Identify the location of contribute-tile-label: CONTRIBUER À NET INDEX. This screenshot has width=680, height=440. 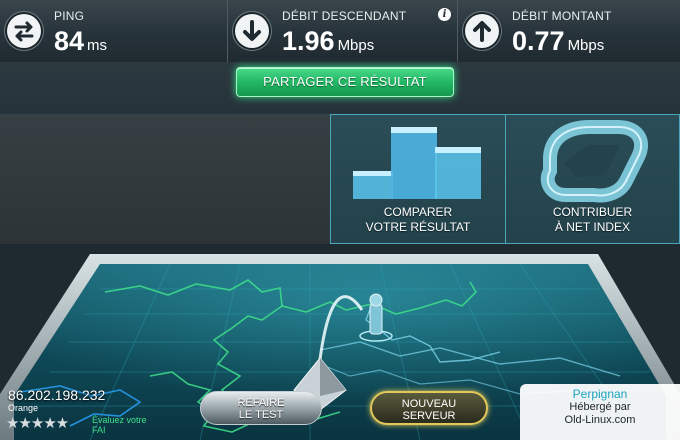
(592, 220).